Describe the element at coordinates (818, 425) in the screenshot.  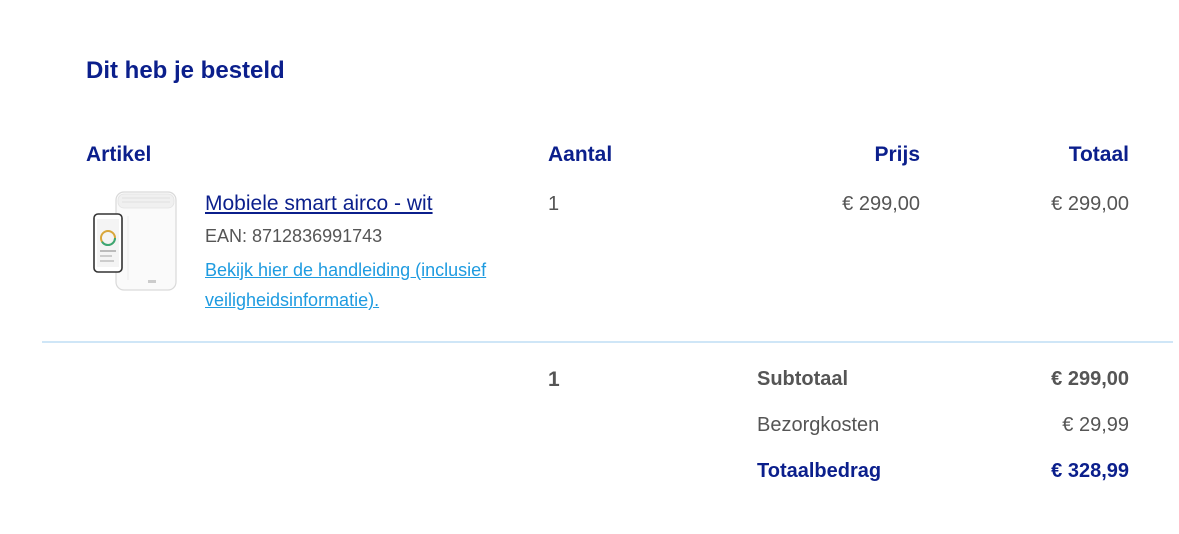
I see `delivery-cost-label: Bezorgkosten` at that location.